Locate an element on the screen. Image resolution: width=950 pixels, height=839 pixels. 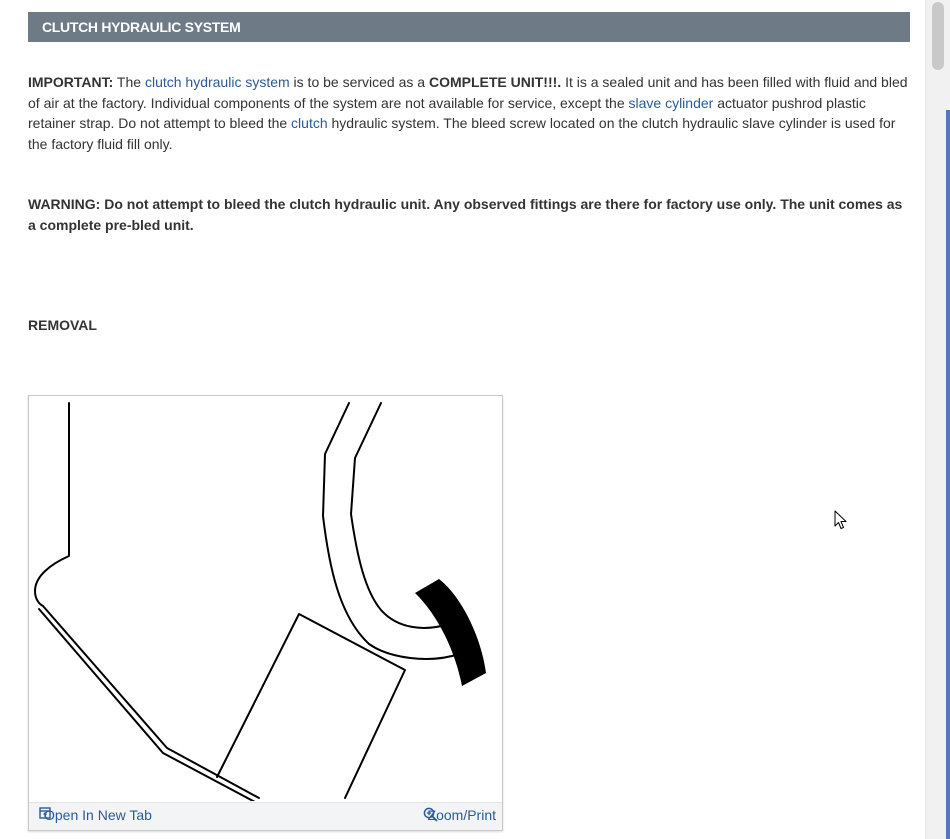
link-slave-cylinder: slave cylinder is located at coordinates (671, 103).